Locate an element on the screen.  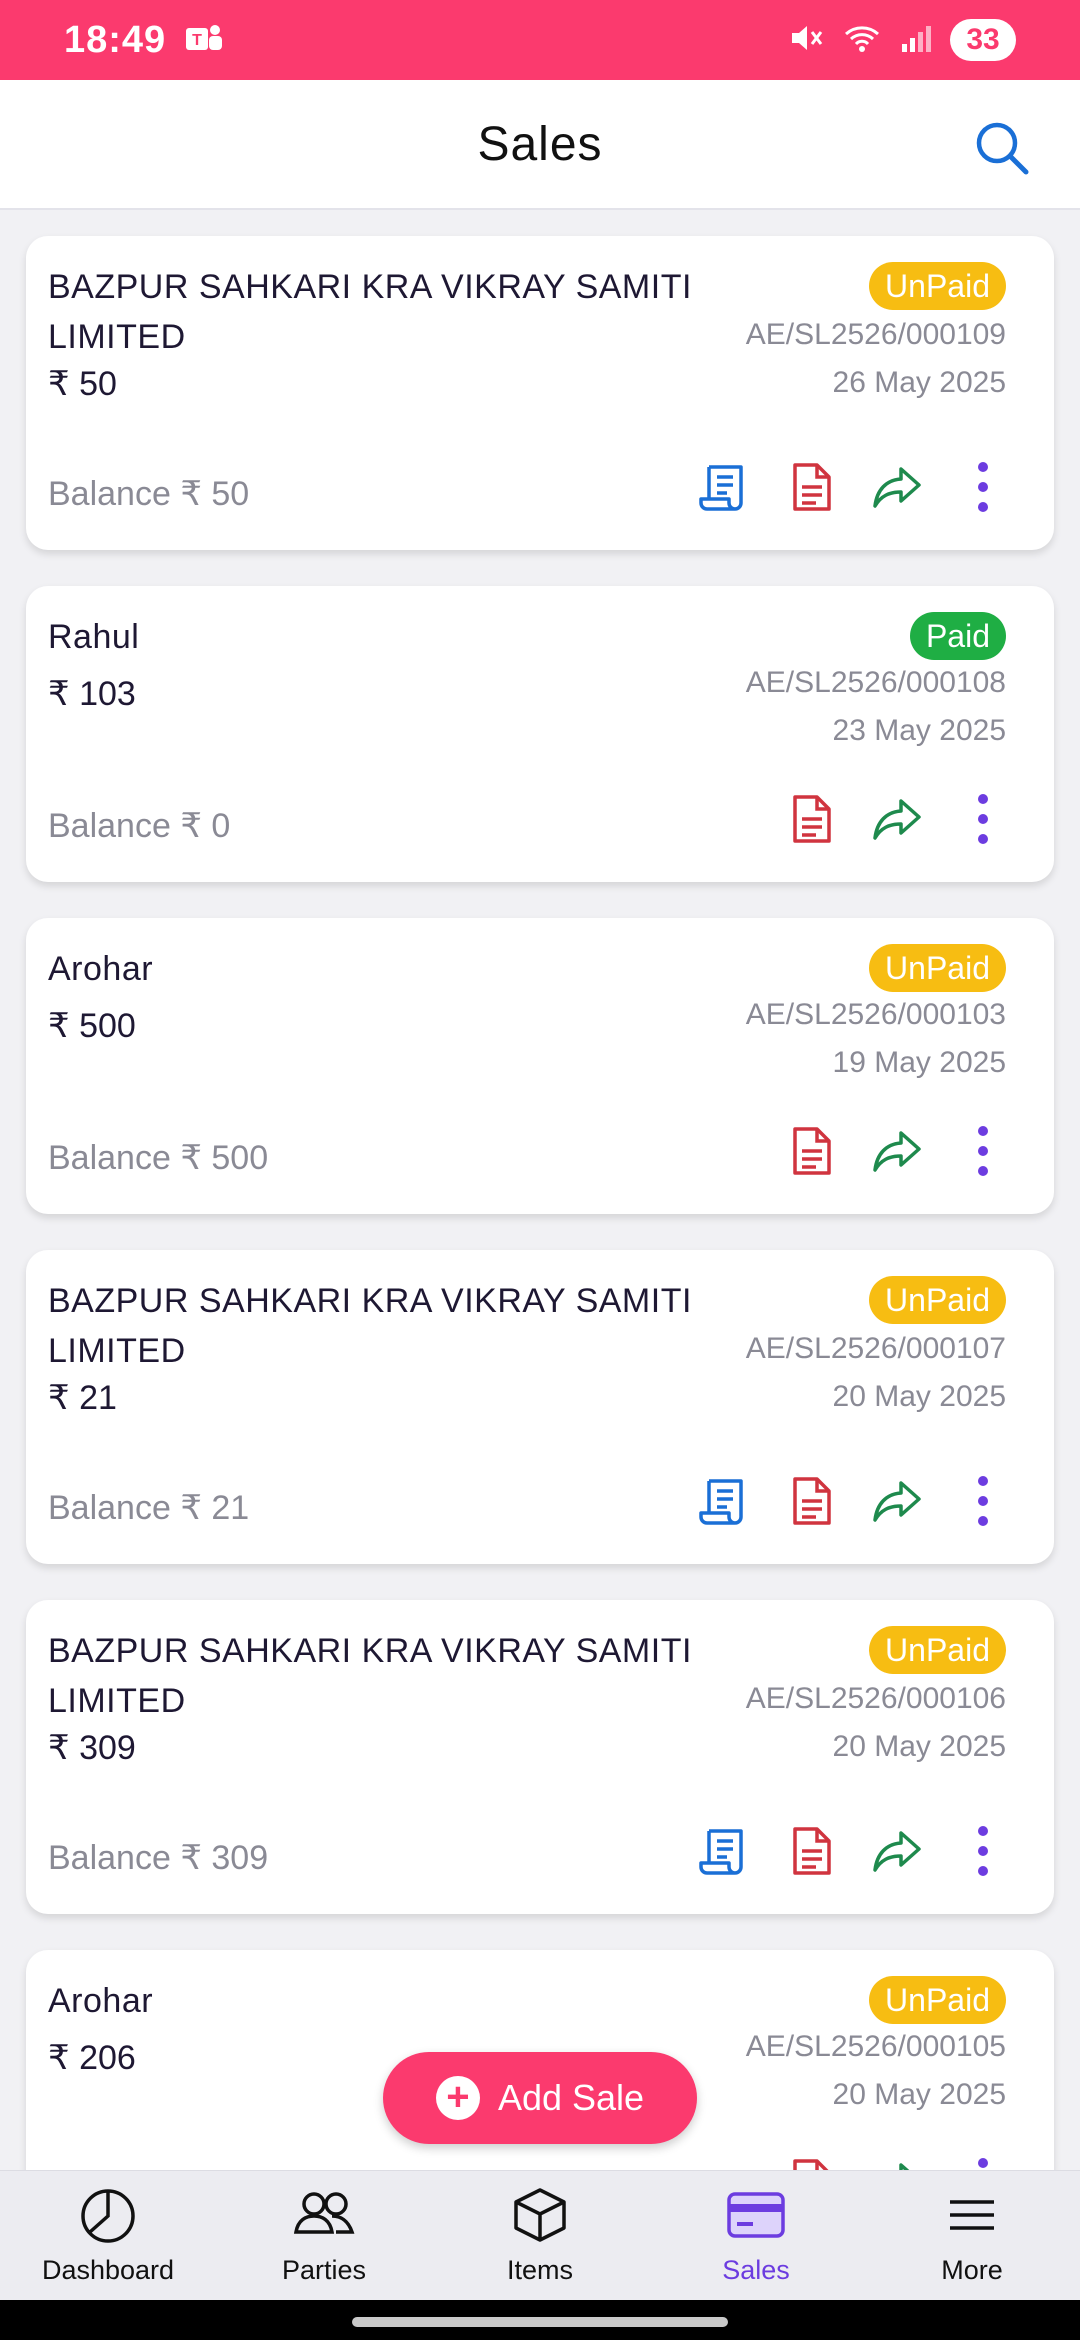
app-header: Sales is located at coordinates (540, 145).